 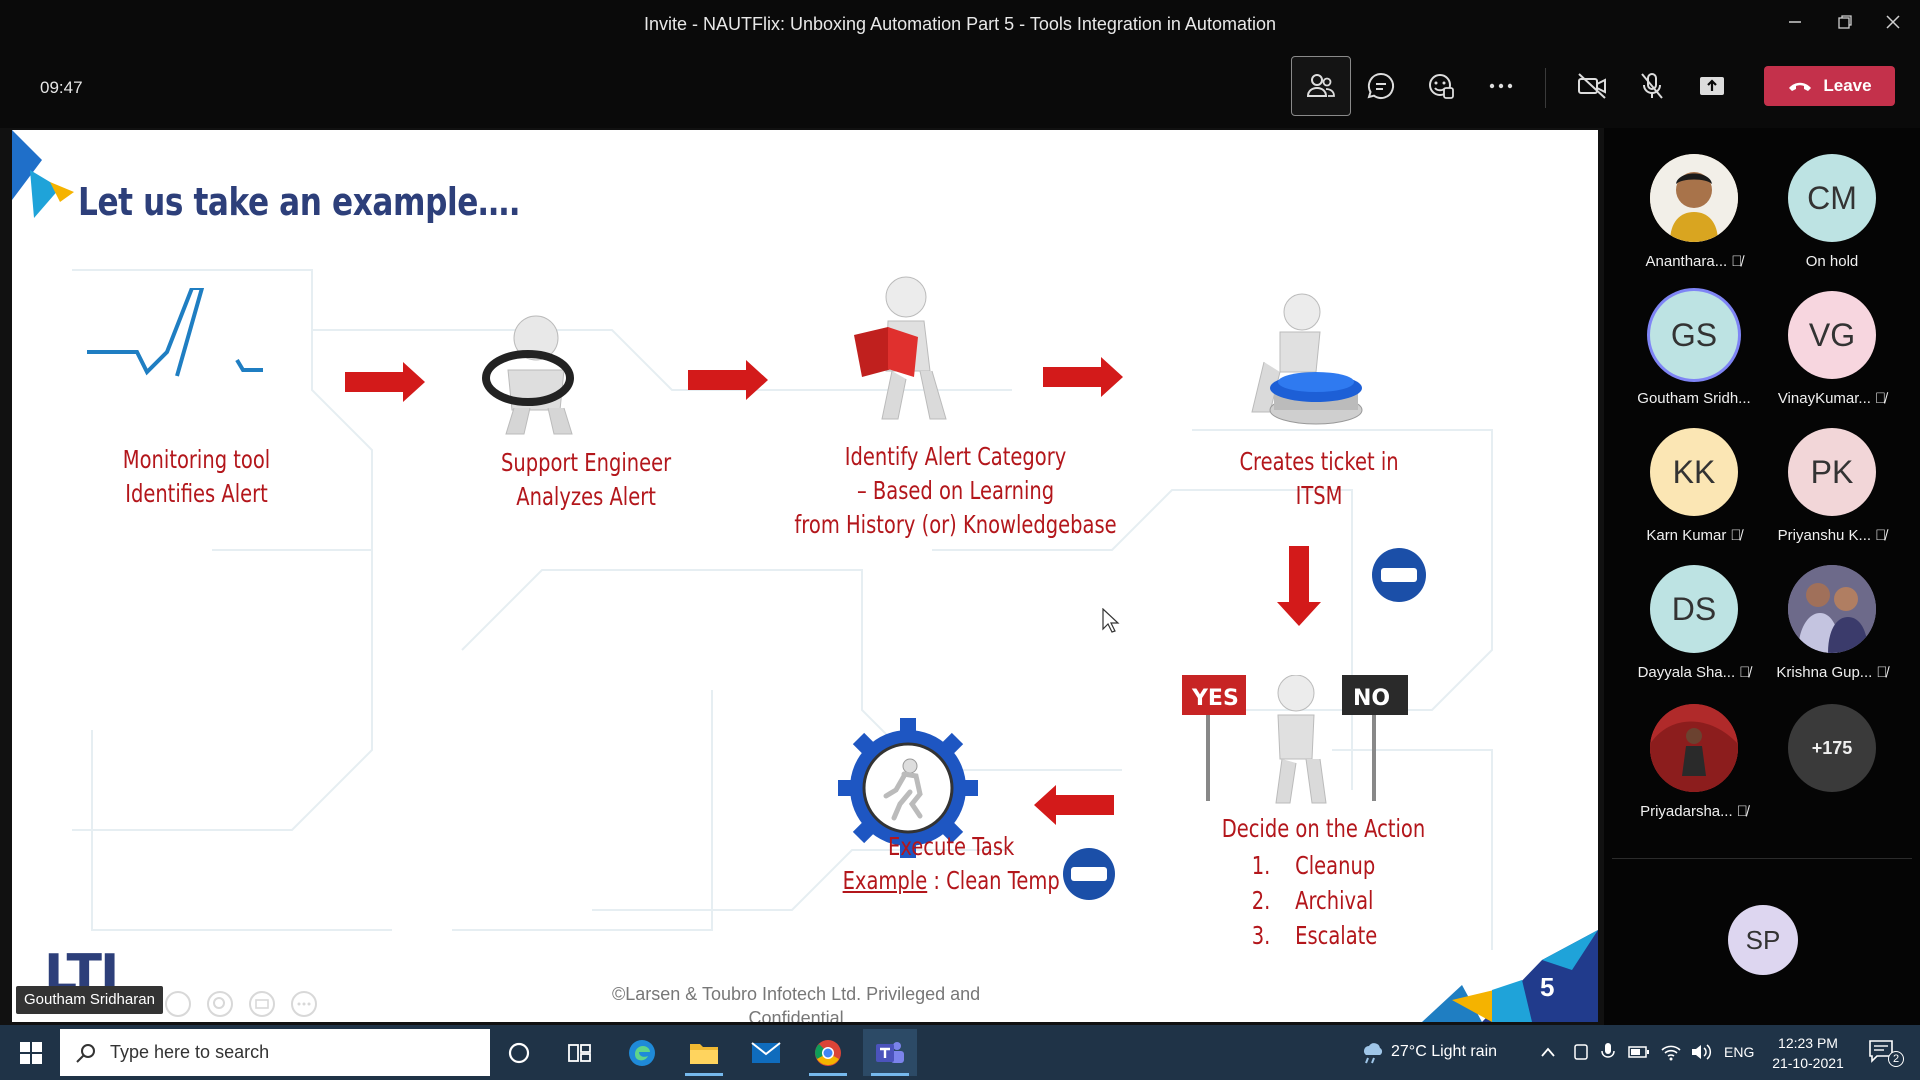 I want to click on taskbar-search-box: Type here to search, so click(x=275, y=1052).